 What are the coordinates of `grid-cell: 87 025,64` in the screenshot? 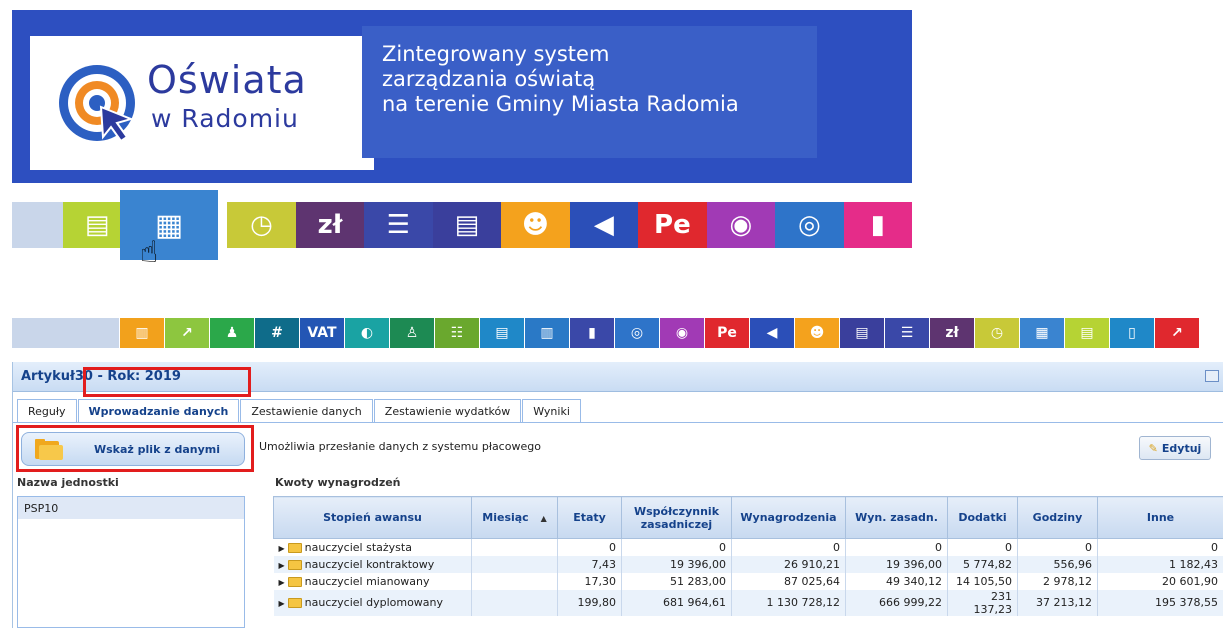 It's located at (788, 581).